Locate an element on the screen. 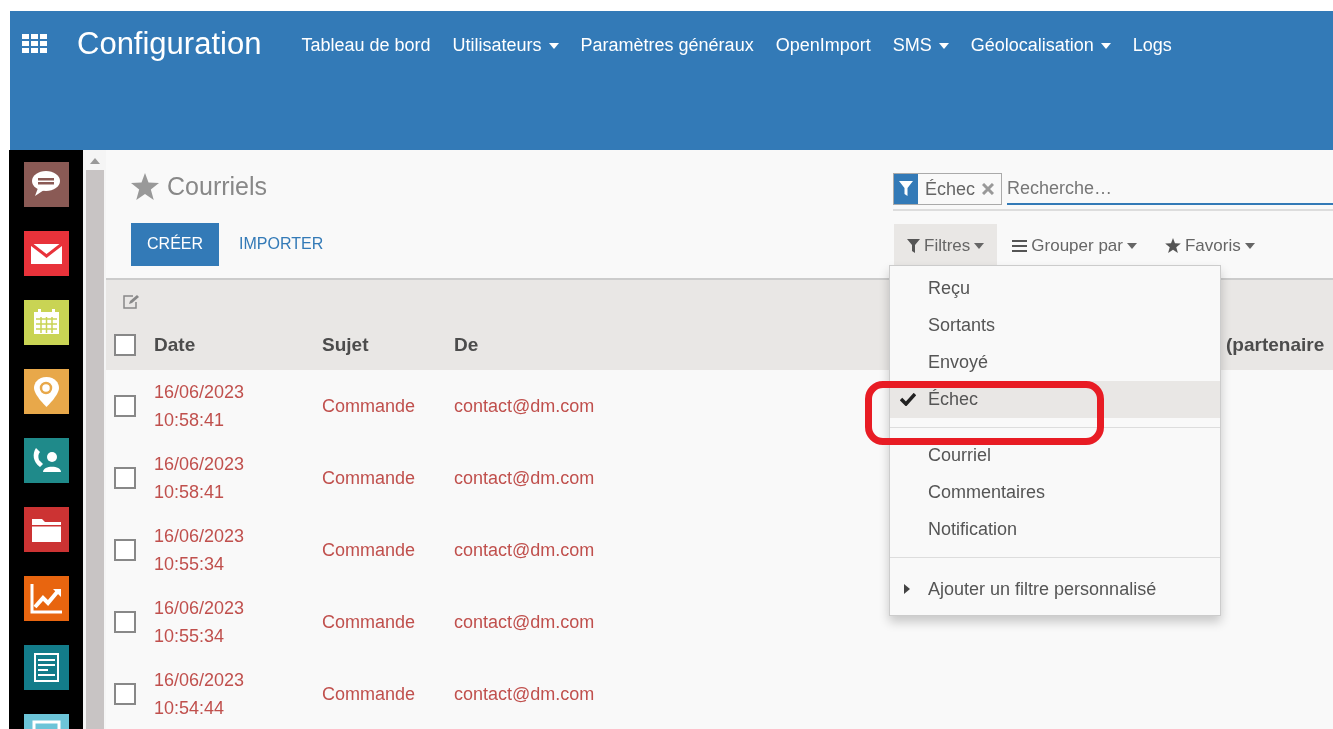  nav-menu-item: OpenImport is located at coordinates (823, 45).